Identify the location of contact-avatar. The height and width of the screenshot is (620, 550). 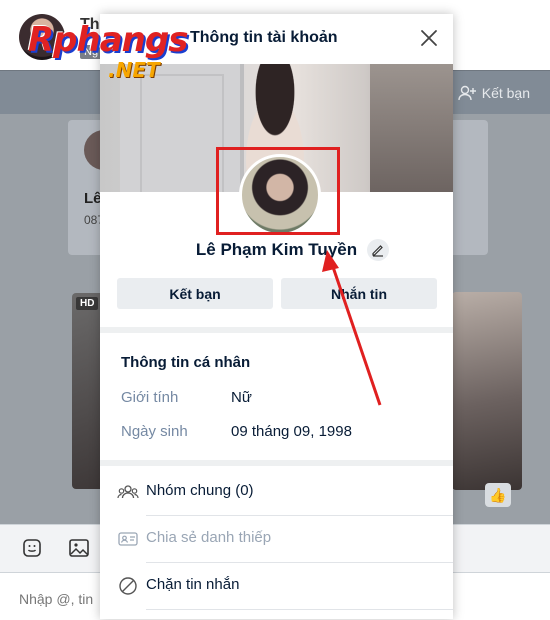
(42, 37).